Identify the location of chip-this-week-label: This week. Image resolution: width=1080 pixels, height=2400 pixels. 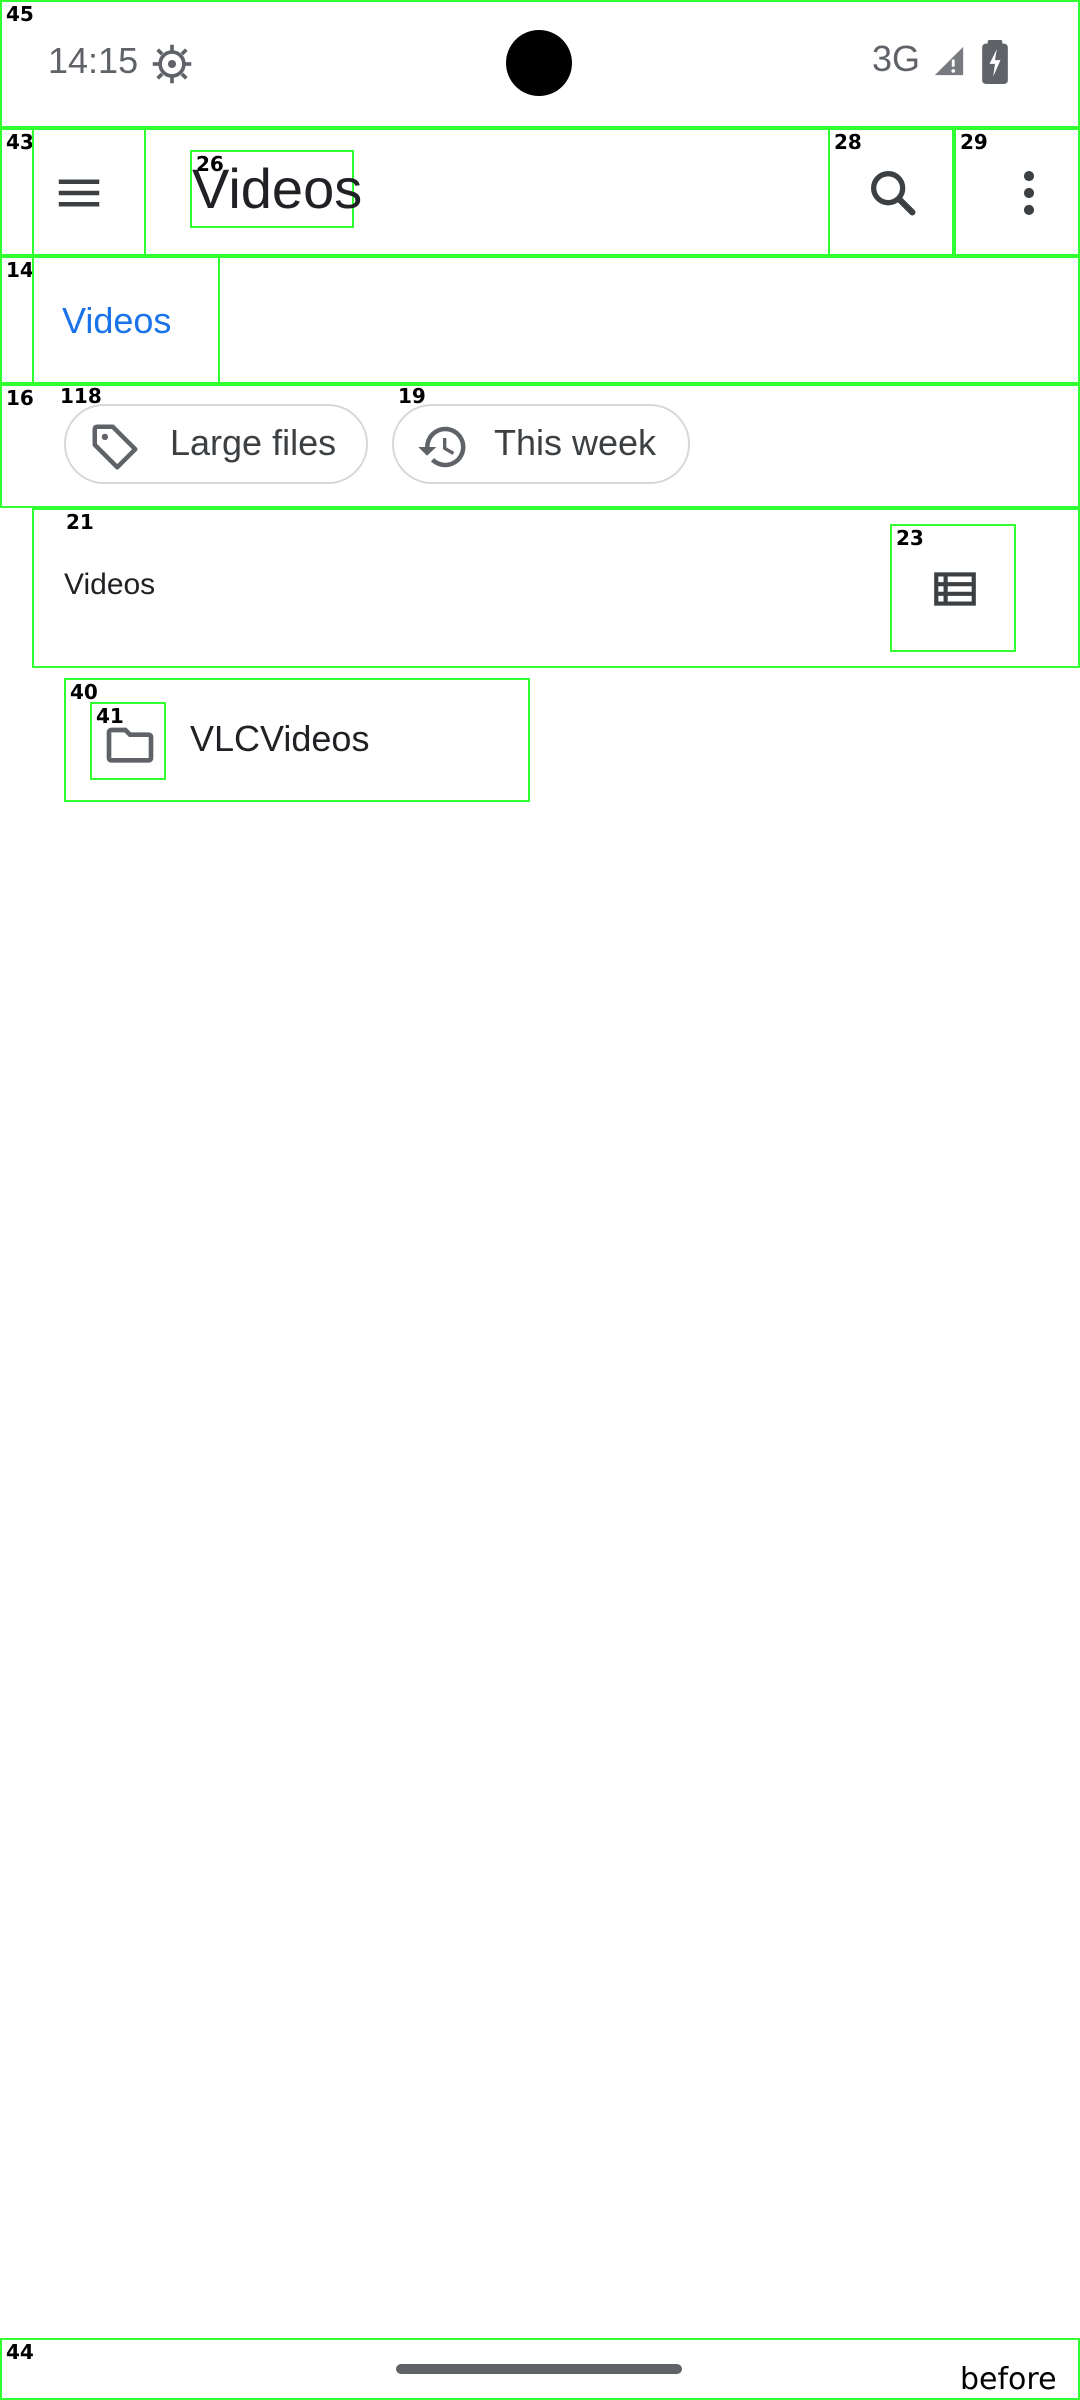
(575, 442).